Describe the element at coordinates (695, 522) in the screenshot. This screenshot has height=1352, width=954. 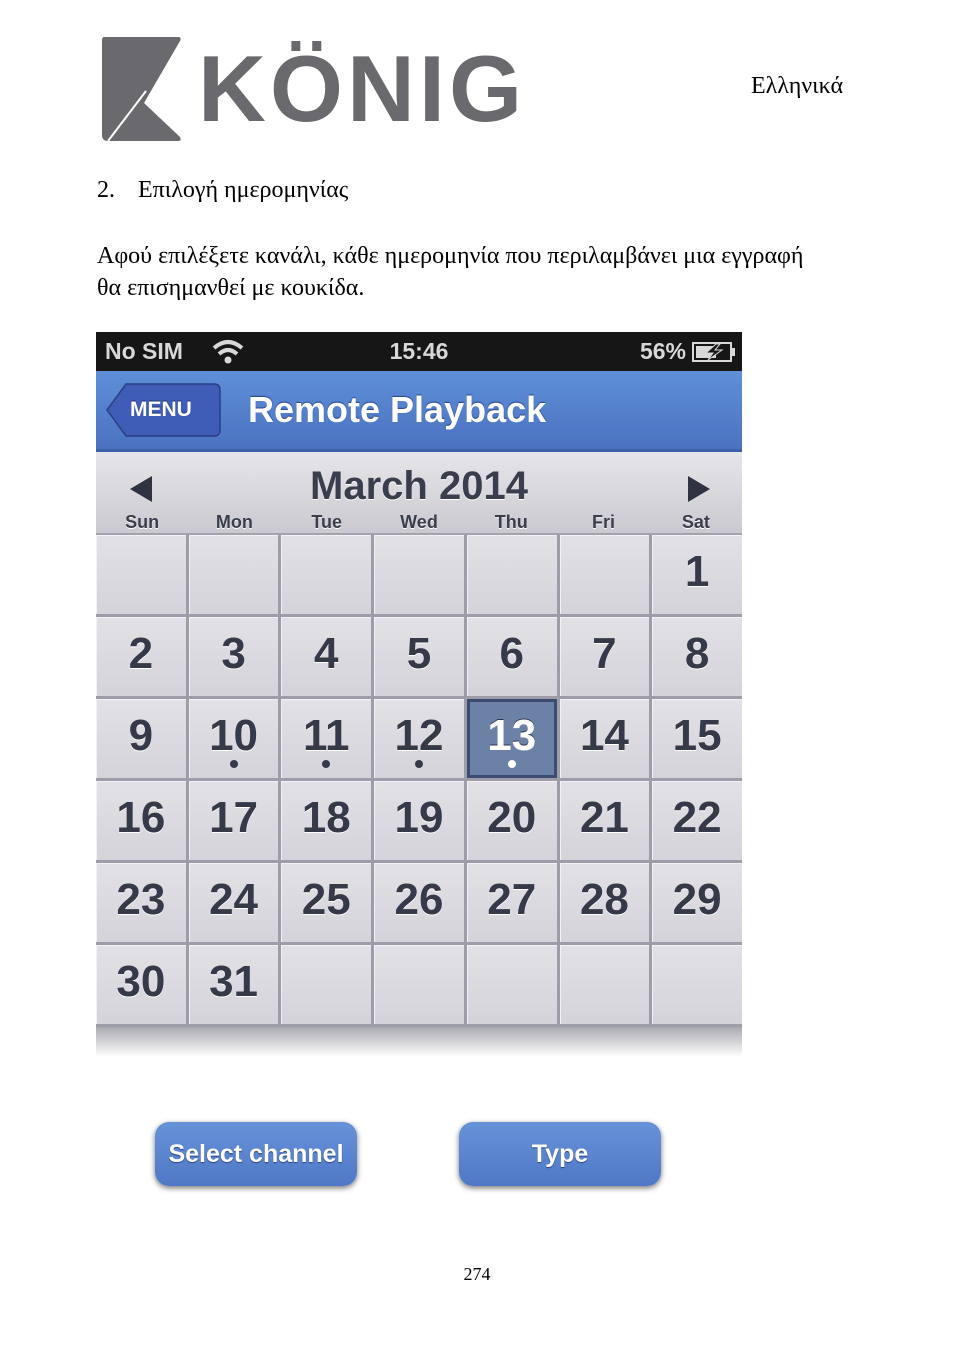
I see `weekday-label: Sat` at that location.